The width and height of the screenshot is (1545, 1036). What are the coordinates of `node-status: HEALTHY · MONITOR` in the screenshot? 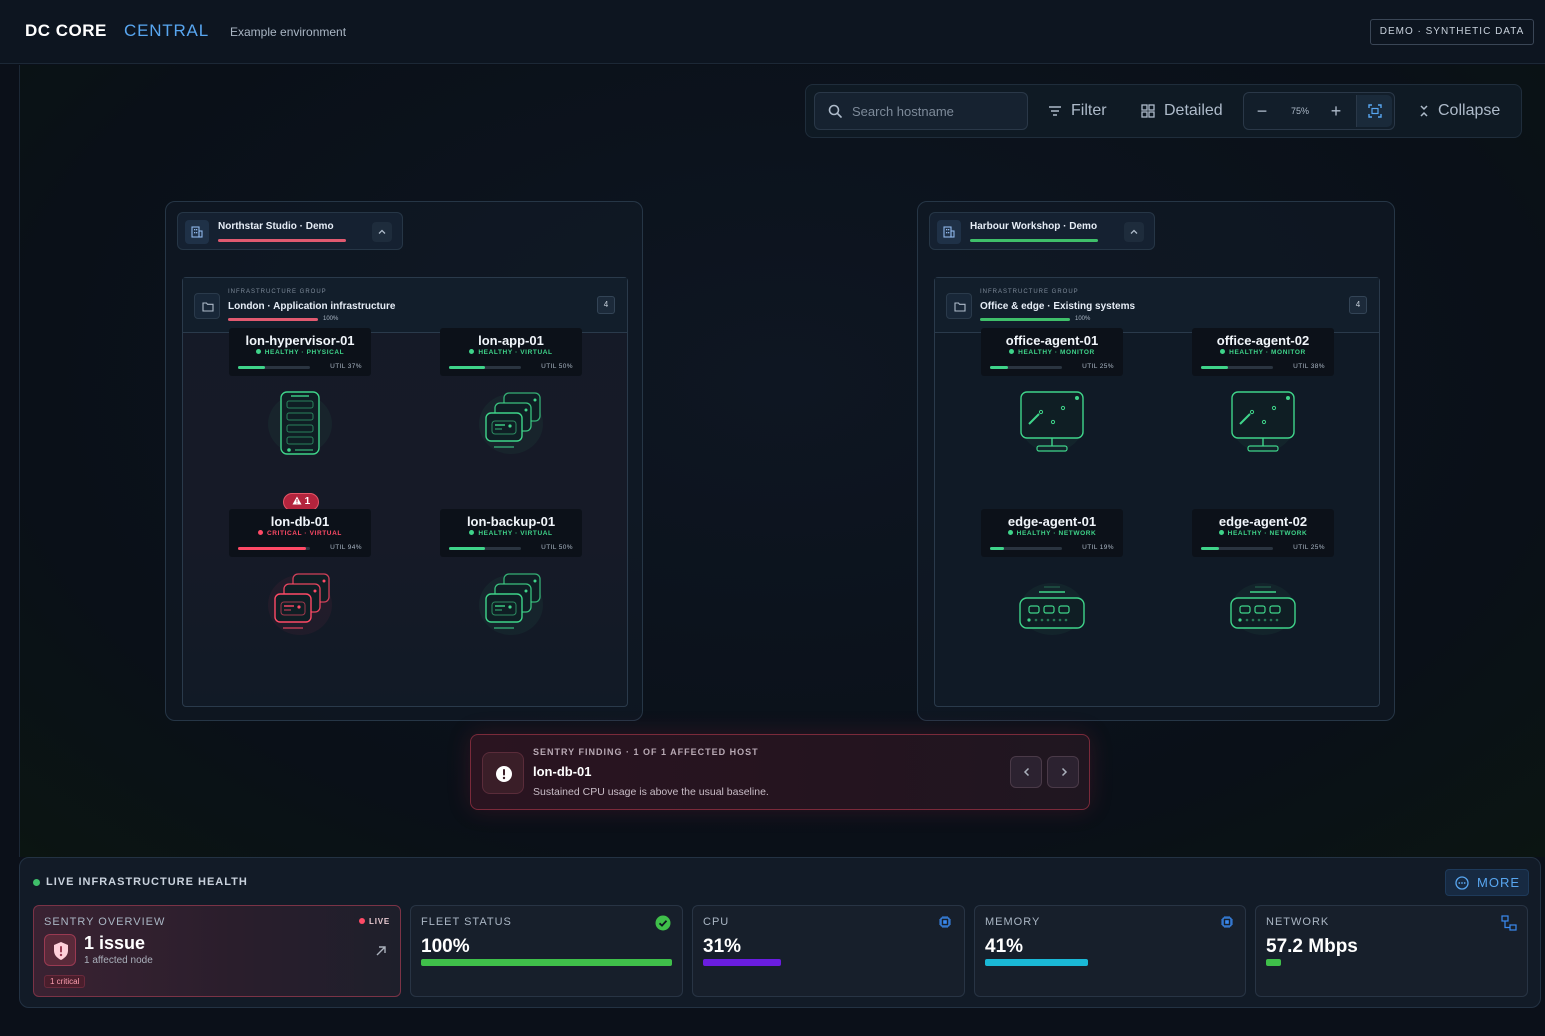 It's located at (1263, 352).